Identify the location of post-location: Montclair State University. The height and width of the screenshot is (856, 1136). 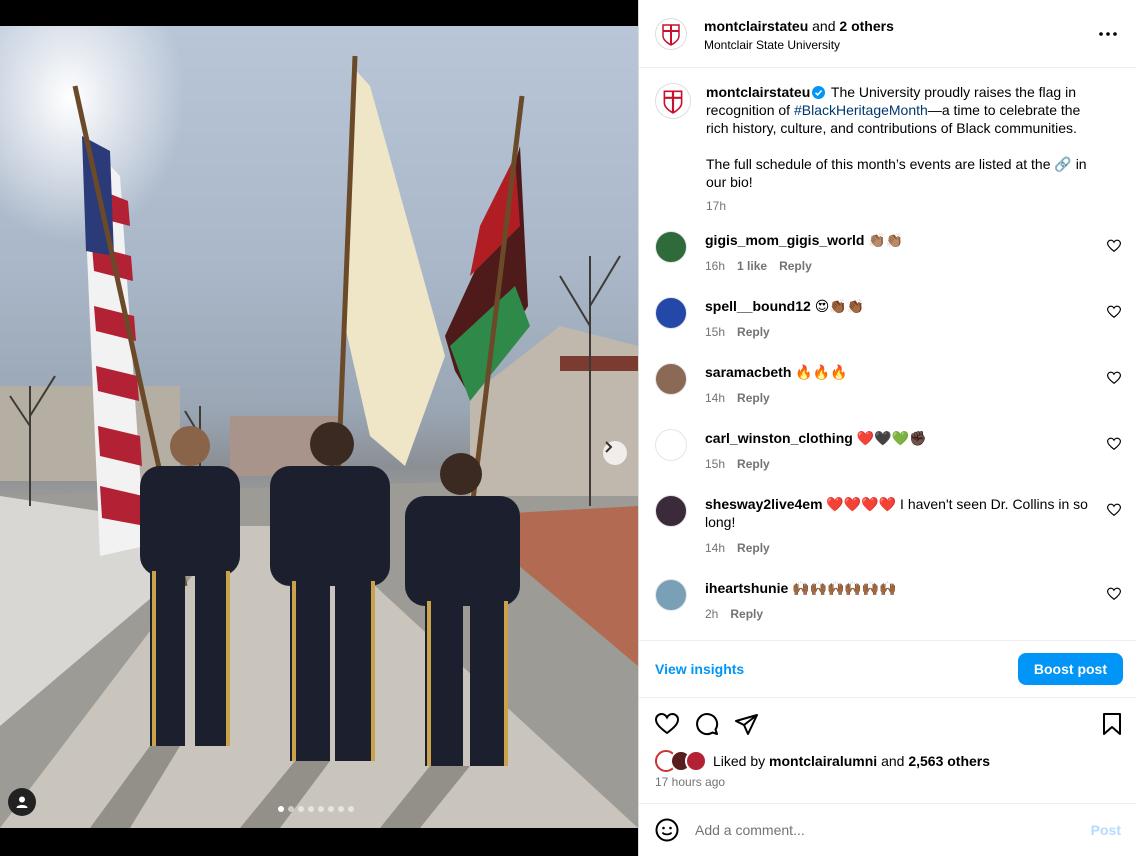
(799, 45).